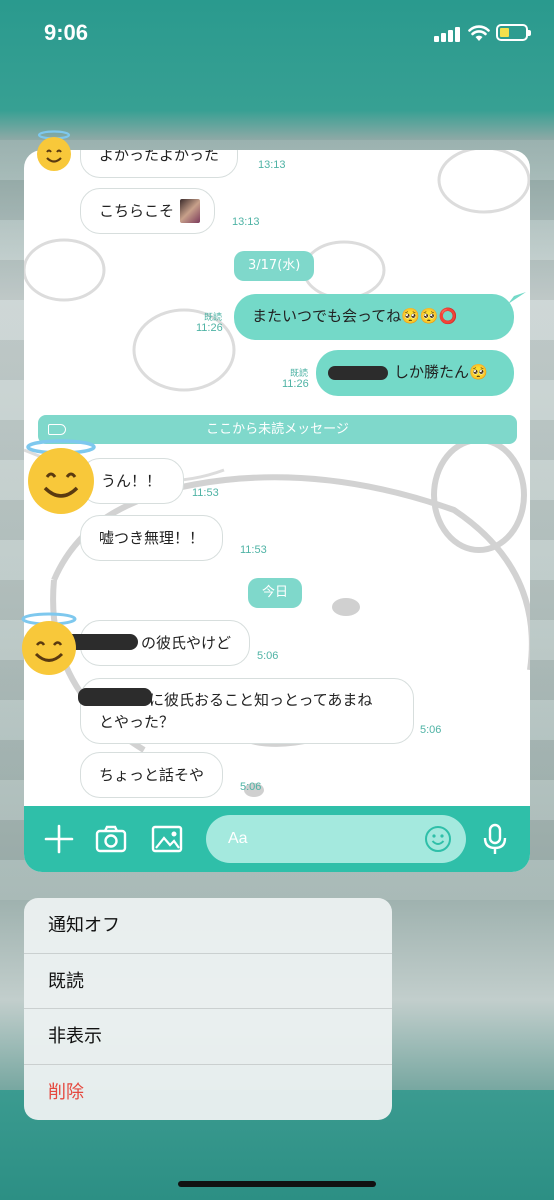 Image resolution: width=554 pixels, height=1200 pixels. I want to click on unread-divider: ここから未読メッセージ, so click(277, 429).